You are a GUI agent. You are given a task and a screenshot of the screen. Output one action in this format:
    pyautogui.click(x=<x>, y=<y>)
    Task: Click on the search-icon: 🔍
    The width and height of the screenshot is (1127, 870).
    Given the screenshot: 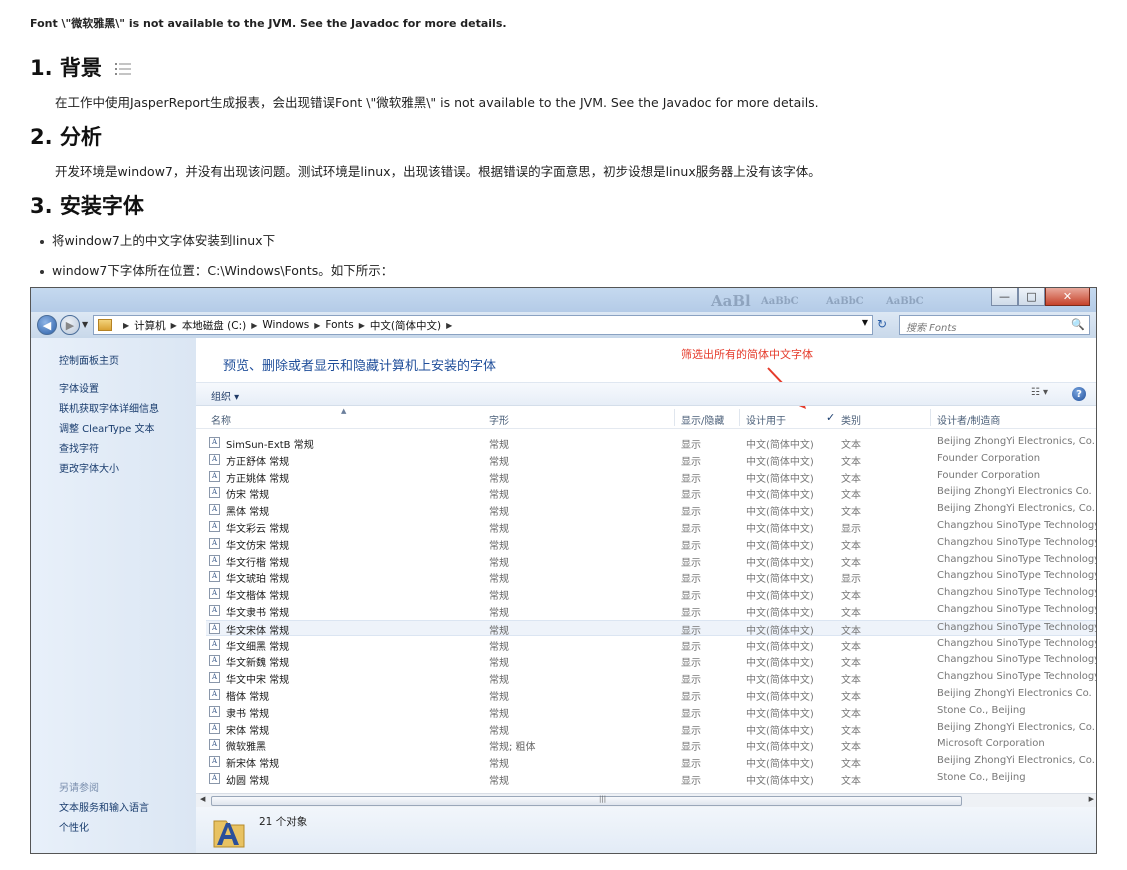 What is the action you would take?
    pyautogui.click(x=1078, y=324)
    